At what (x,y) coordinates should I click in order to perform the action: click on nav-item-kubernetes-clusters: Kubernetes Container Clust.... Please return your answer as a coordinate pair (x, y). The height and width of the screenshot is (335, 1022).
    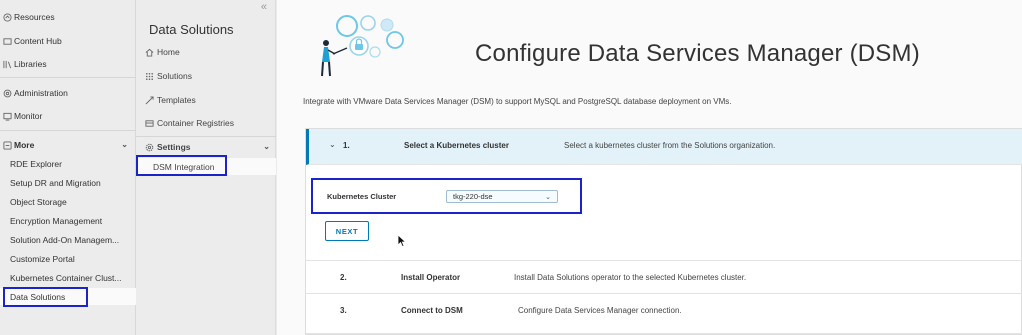
    Looking at the image, I should click on (68, 278).